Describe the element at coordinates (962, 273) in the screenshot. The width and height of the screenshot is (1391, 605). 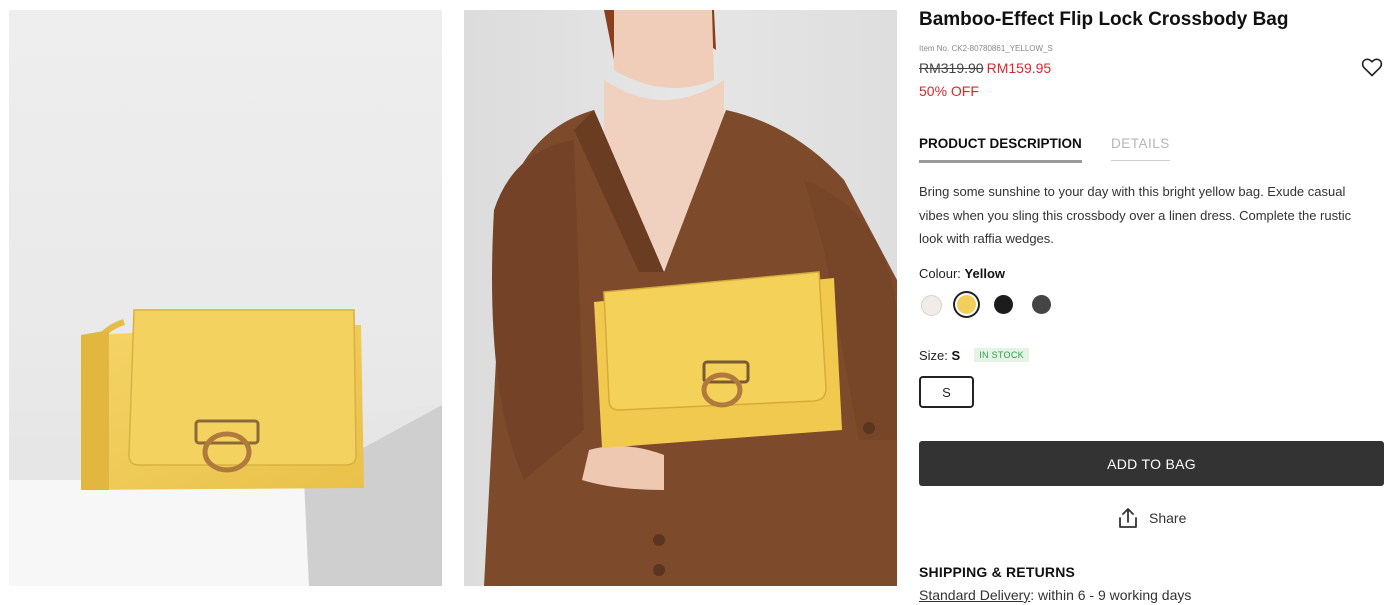
I see `colour-label-row: Colour: Yellow` at that location.